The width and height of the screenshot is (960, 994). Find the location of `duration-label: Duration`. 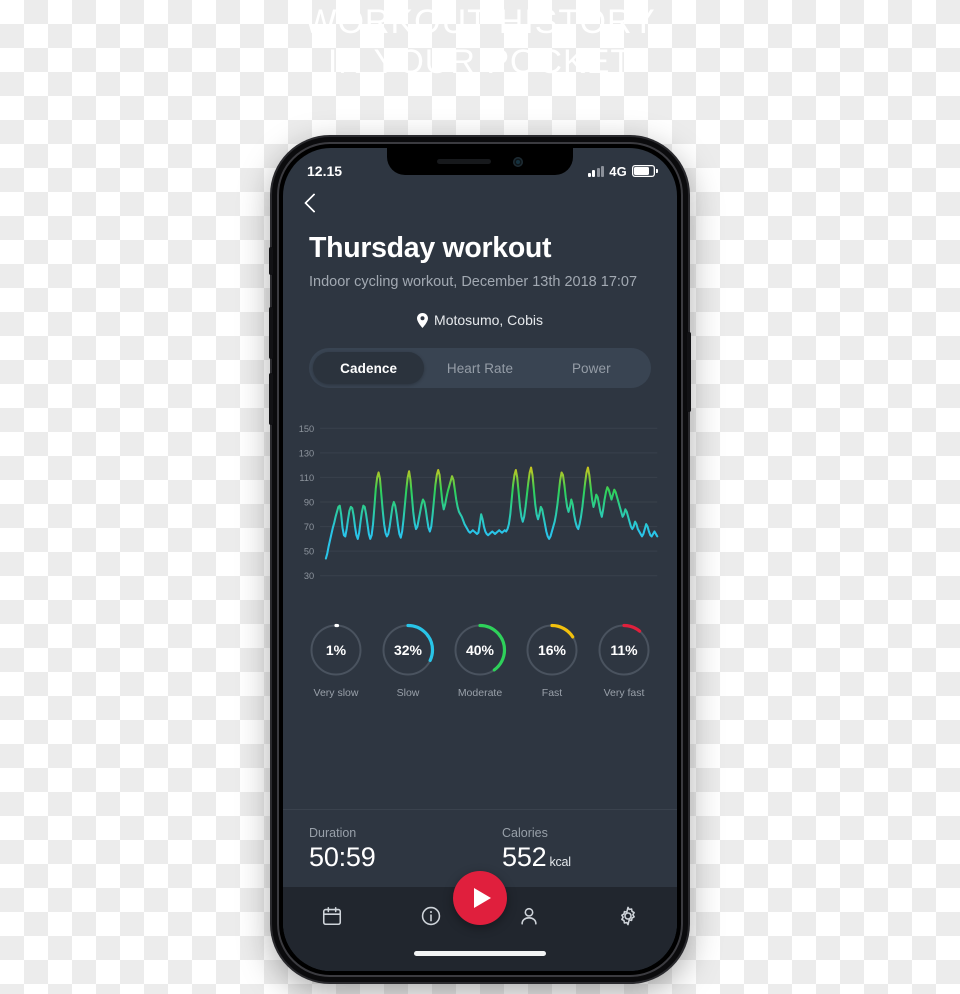

duration-label: Duration is located at coordinates (333, 833).